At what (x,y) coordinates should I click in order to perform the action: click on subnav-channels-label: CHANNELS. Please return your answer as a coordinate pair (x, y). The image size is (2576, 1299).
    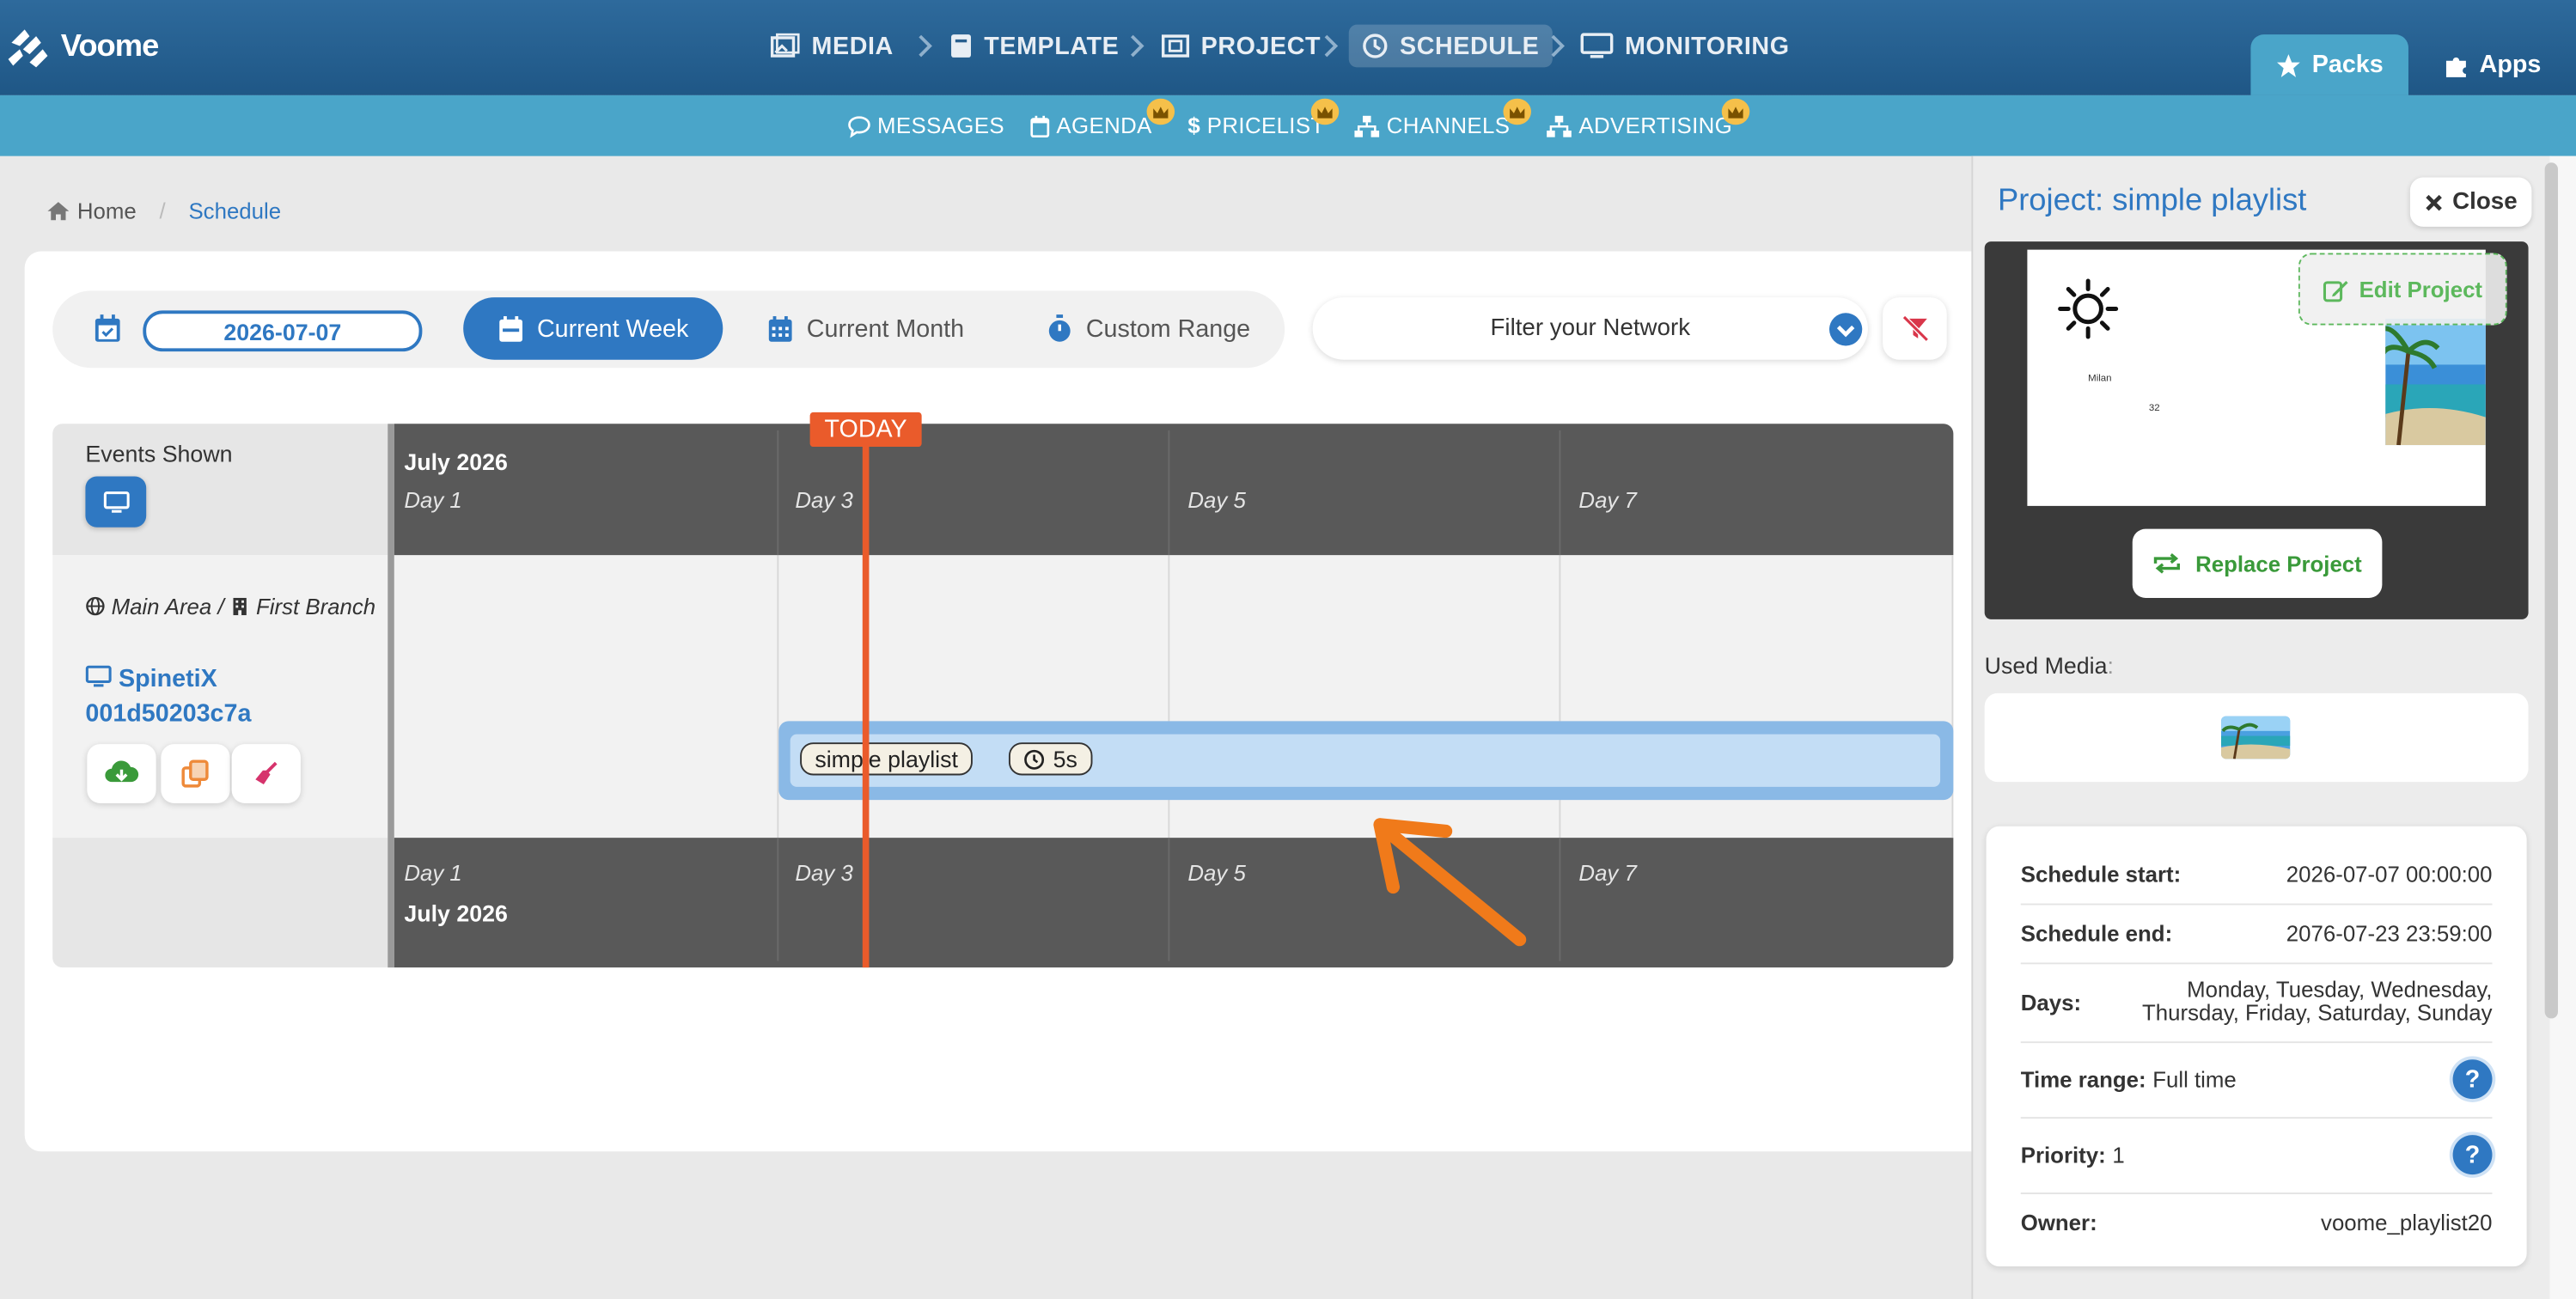
    Looking at the image, I should click on (1448, 125).